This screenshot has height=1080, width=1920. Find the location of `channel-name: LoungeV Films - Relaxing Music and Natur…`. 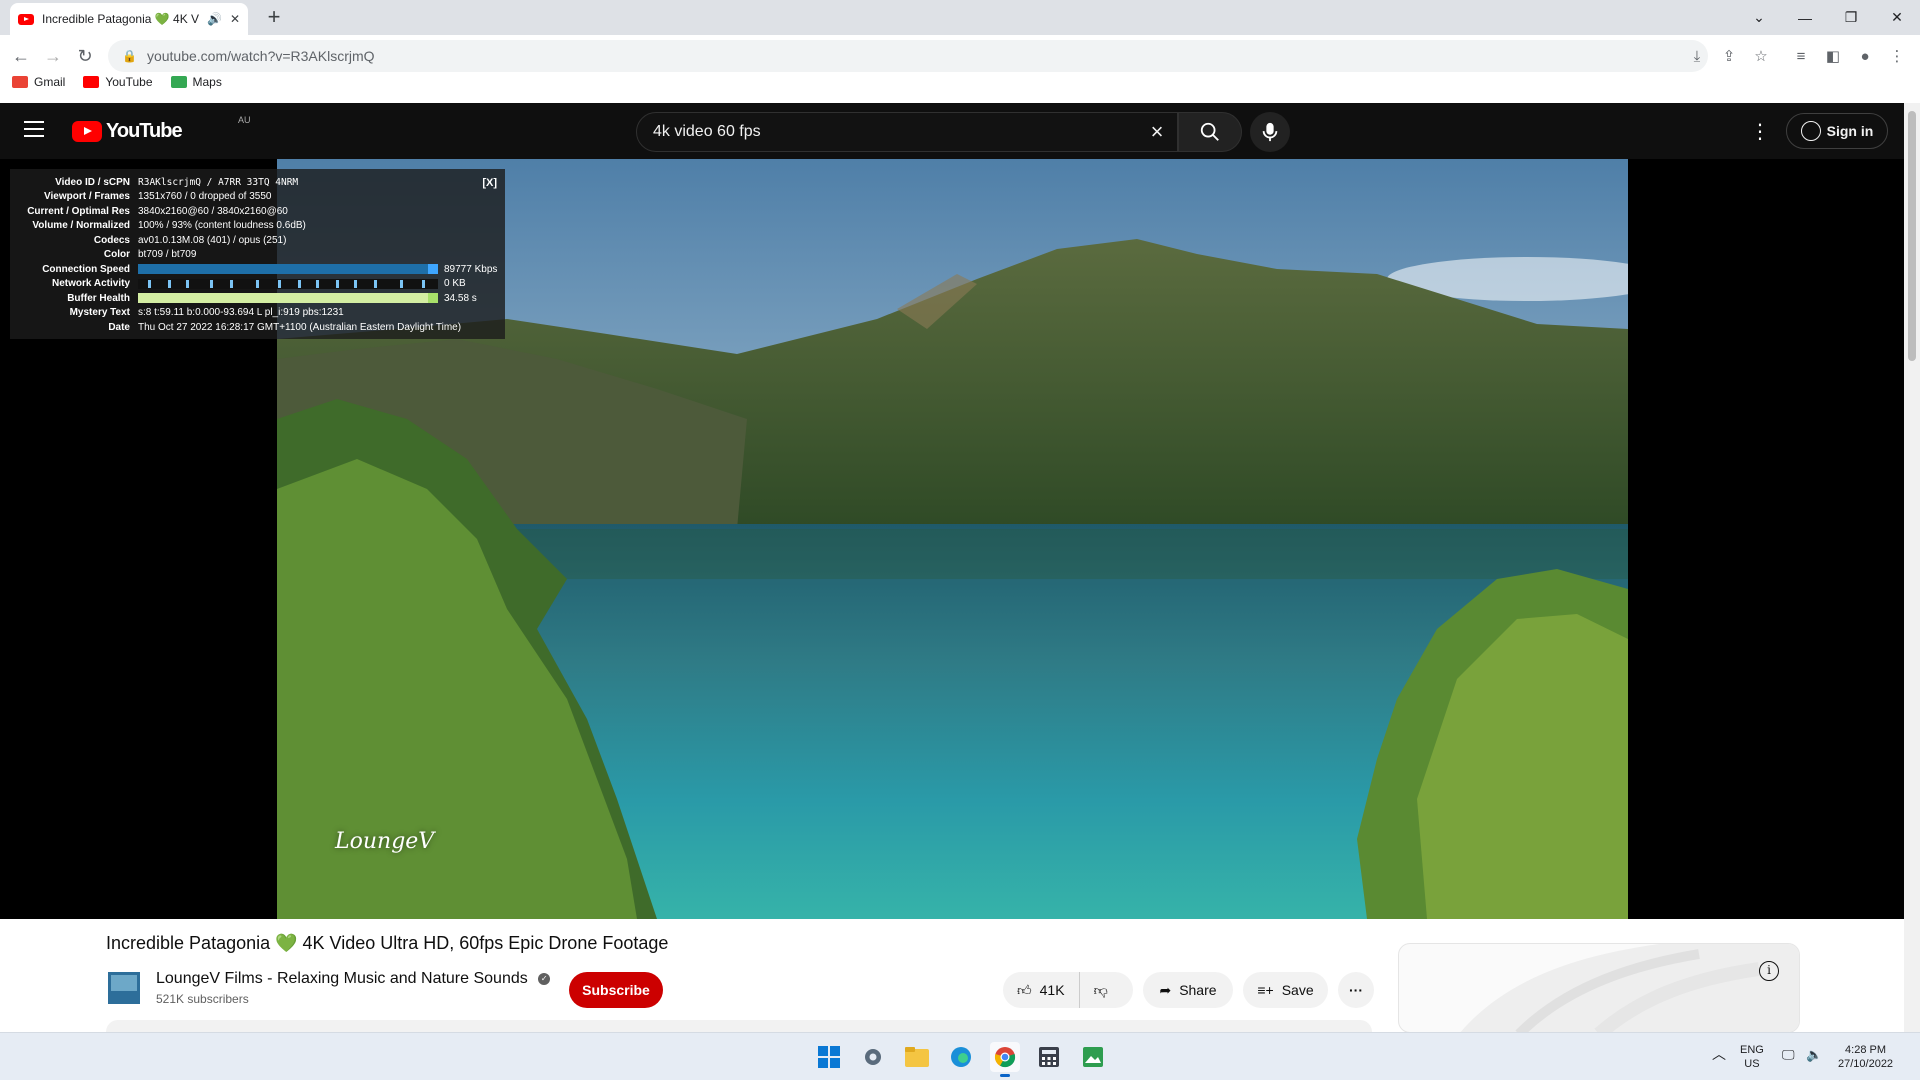

channel-name: LoungeV Films - Relaxing Music and Natur… is located at coordinates (342, 978).